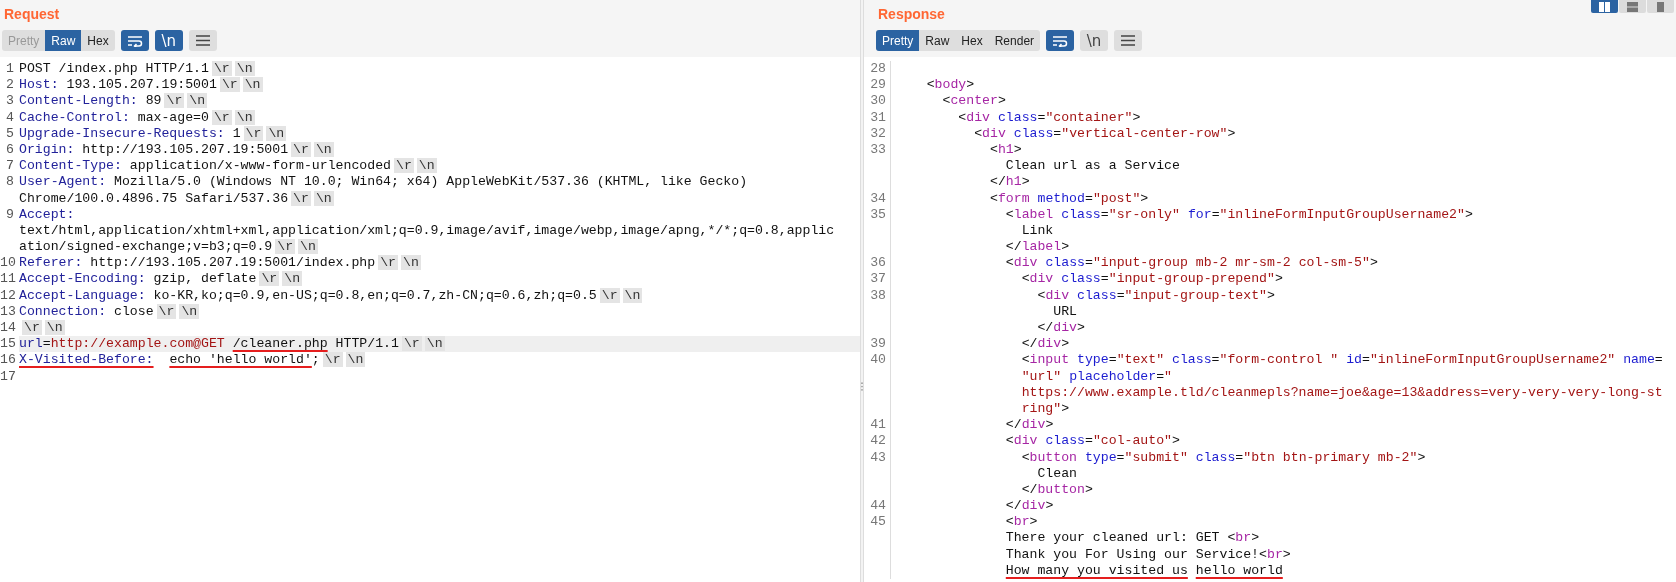 The height and width of the screenshot is (582, 1676). I want to click on panel-icon, so click(1660, 6).